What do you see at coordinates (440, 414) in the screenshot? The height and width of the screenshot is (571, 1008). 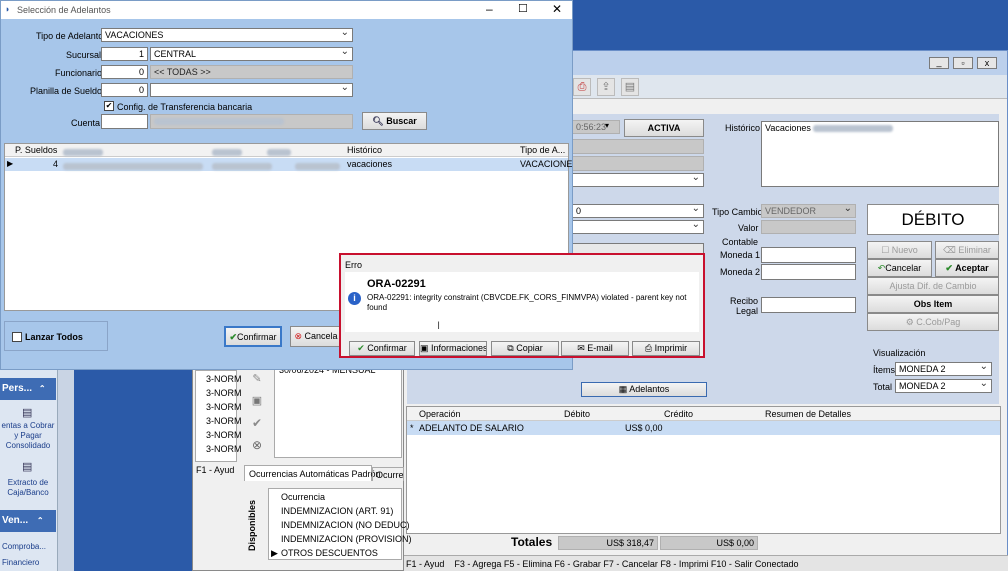 I see `col-operacion: Operación` at bounding box center [440, 414].